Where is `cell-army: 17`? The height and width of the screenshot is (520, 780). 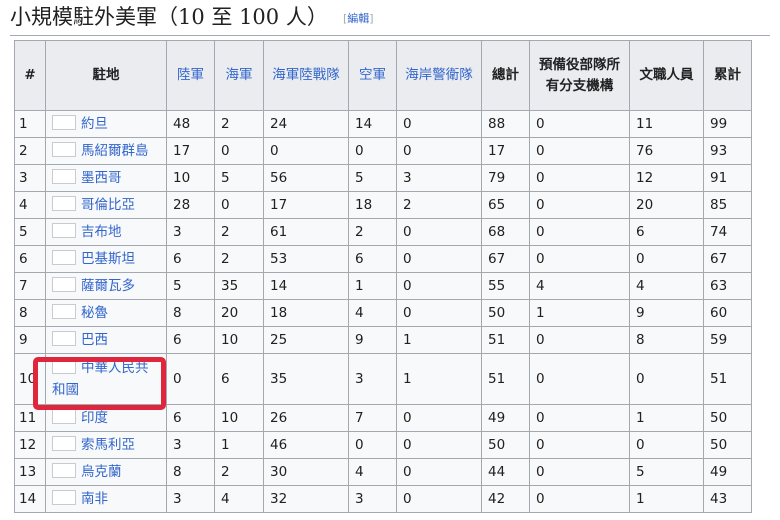
cell-army: 17 is located at coordinates (190, 151).